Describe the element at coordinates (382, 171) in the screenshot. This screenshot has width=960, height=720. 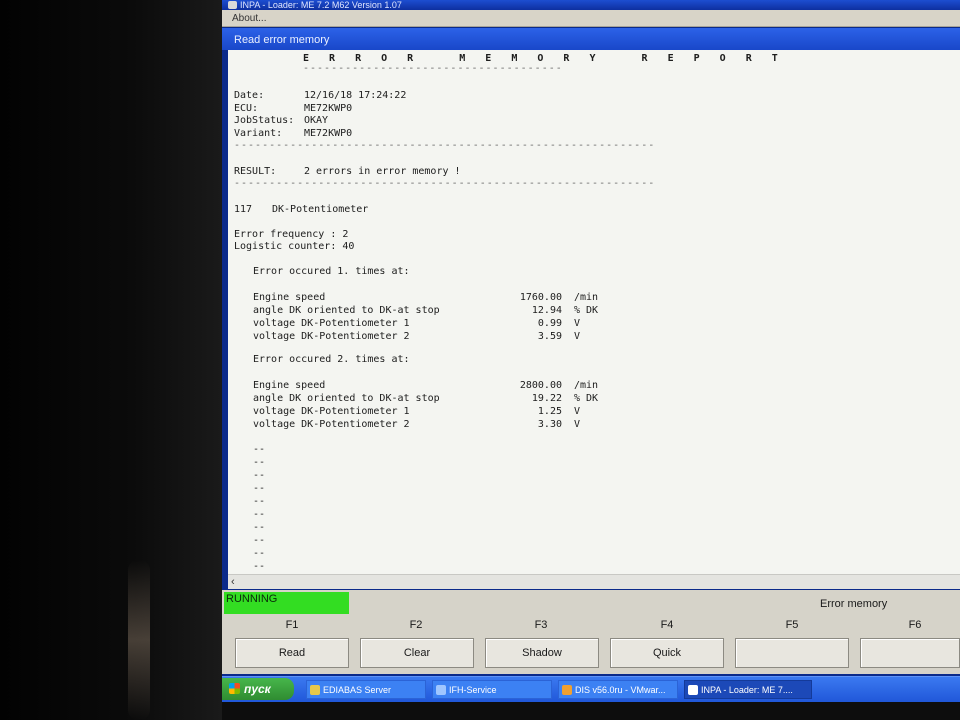
I see `result-value: 2 errors in error memory !` at that location.